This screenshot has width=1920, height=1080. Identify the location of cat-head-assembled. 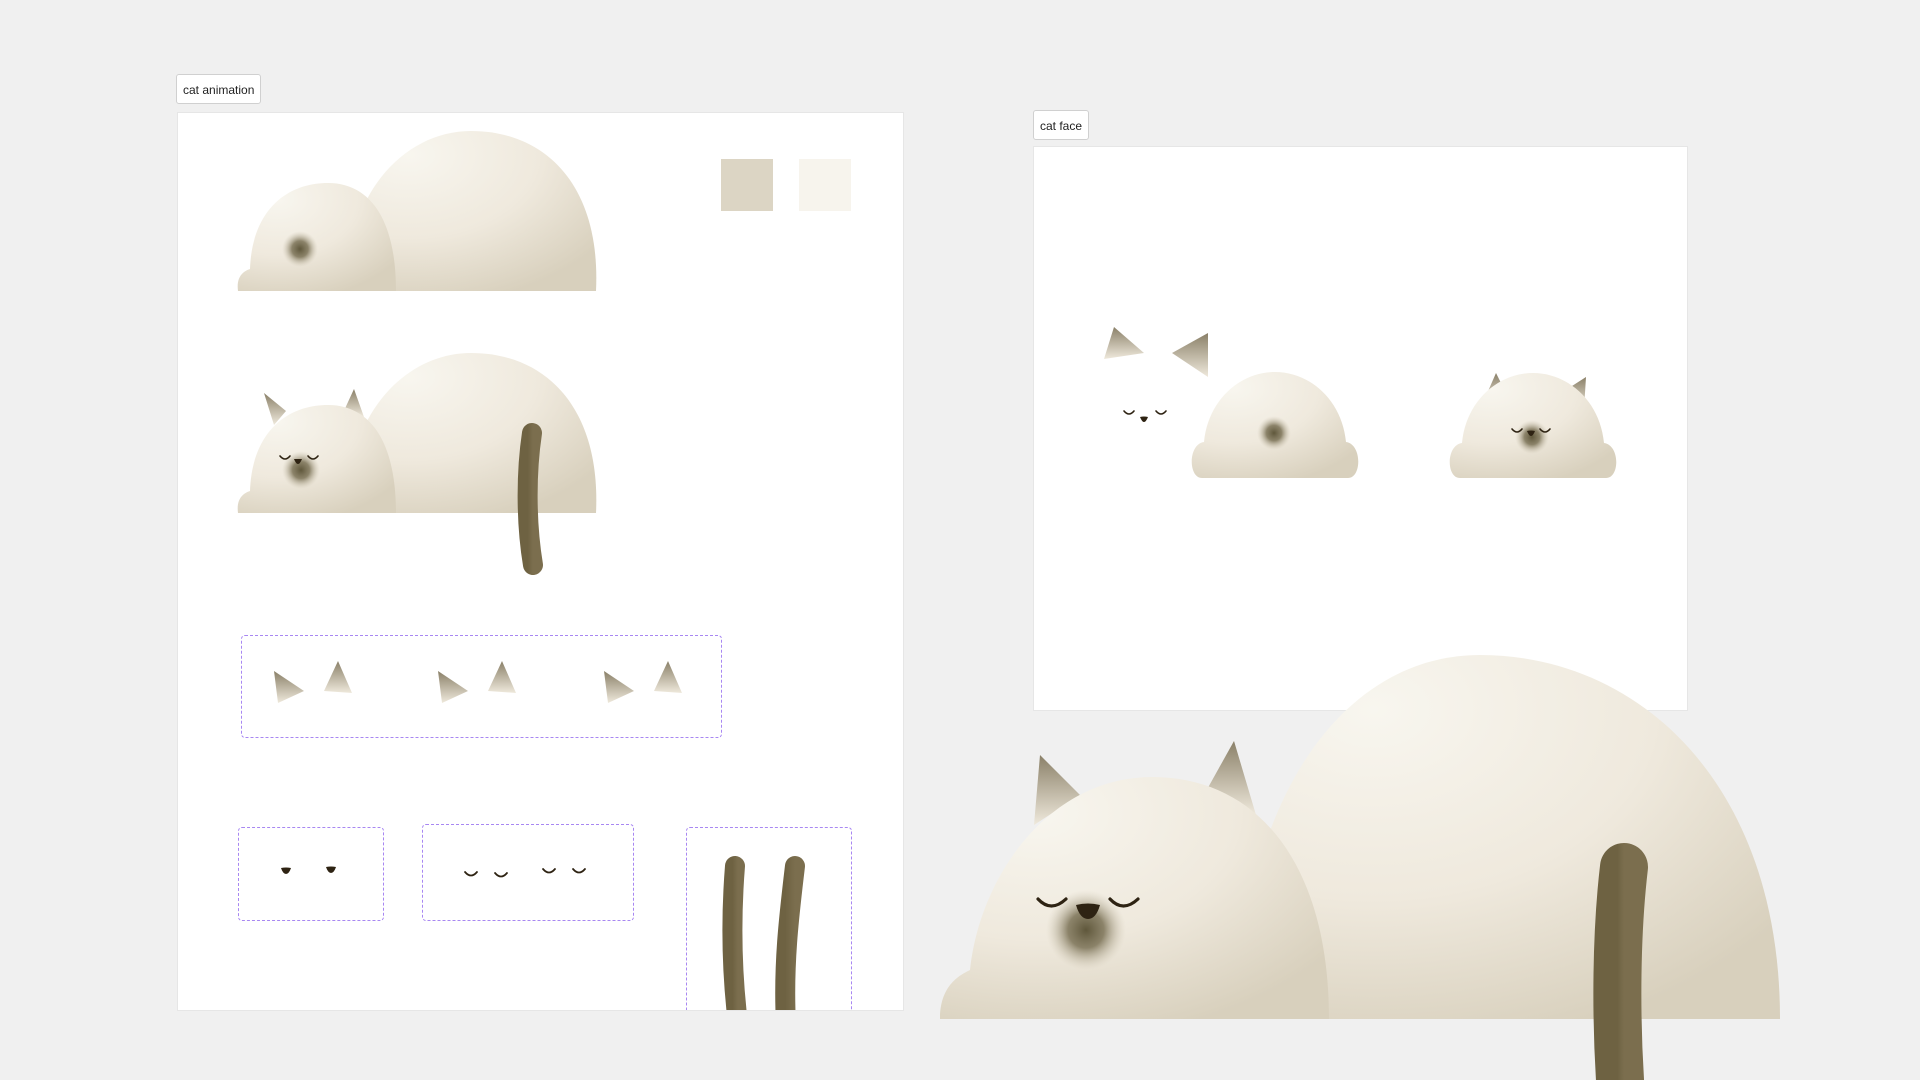
(1533, 416).